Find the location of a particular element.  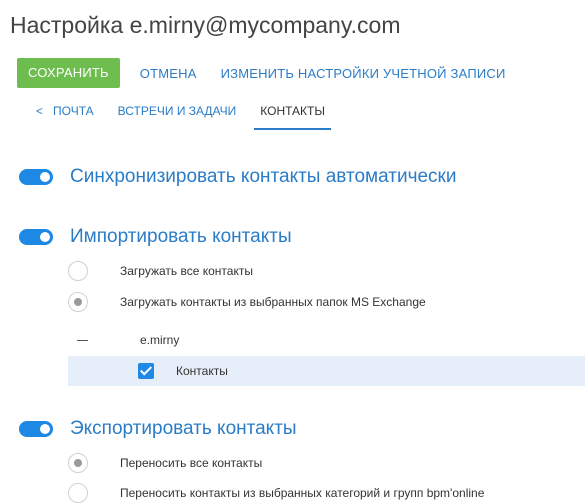

chevron-left-icon: < is located at coordinates (40, 111).